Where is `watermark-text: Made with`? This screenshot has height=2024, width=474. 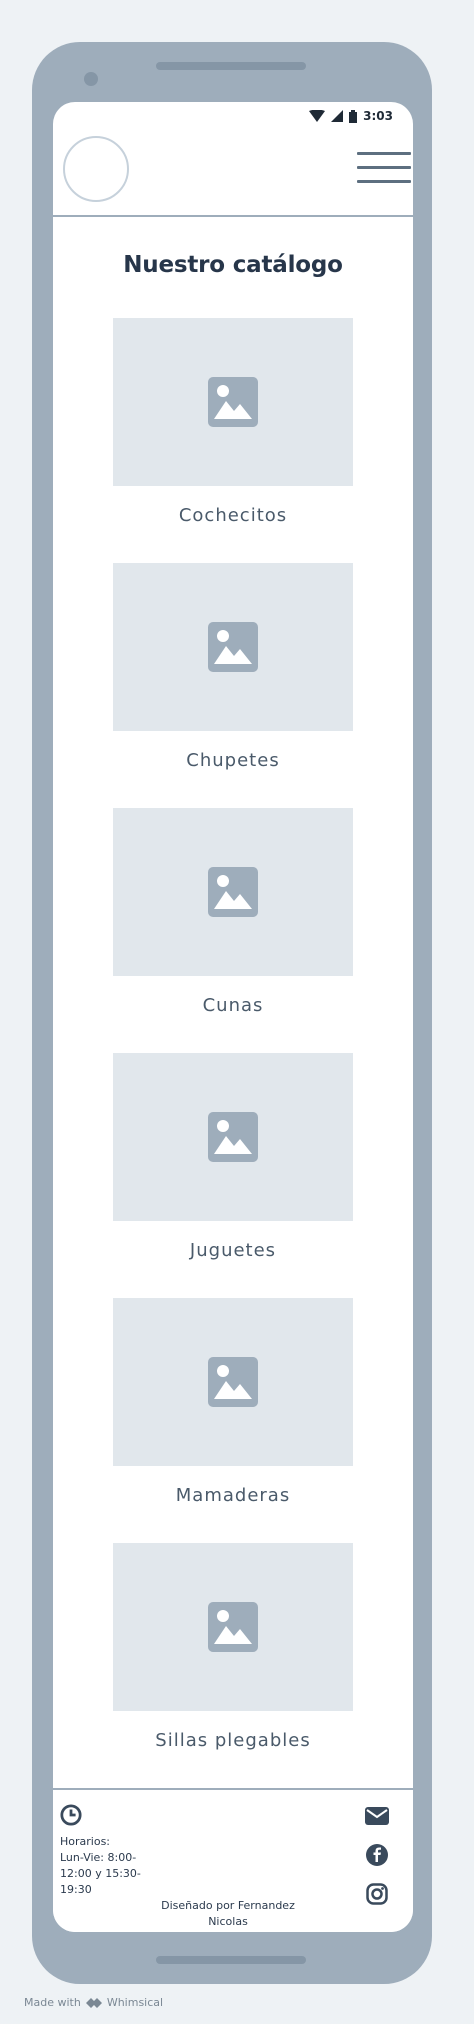
watermark-text: Made with is located at coordinates (52, 2002).